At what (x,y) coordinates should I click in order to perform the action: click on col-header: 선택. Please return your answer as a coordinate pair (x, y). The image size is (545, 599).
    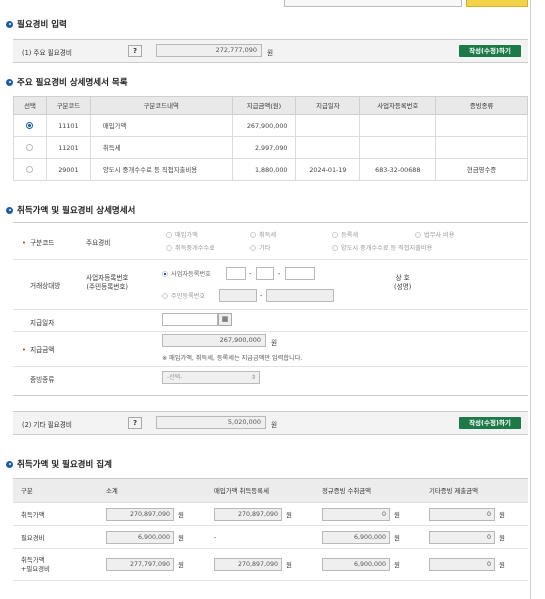
    Looking at the image, I should click on (30, 105).